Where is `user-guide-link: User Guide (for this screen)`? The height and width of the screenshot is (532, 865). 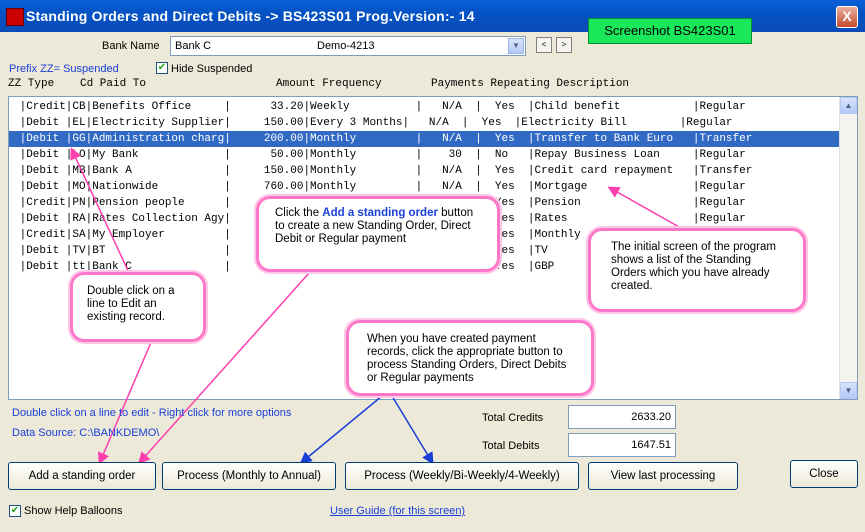
user-guide-link: User Guide (for this screen) is located at coordinates (397, 511).